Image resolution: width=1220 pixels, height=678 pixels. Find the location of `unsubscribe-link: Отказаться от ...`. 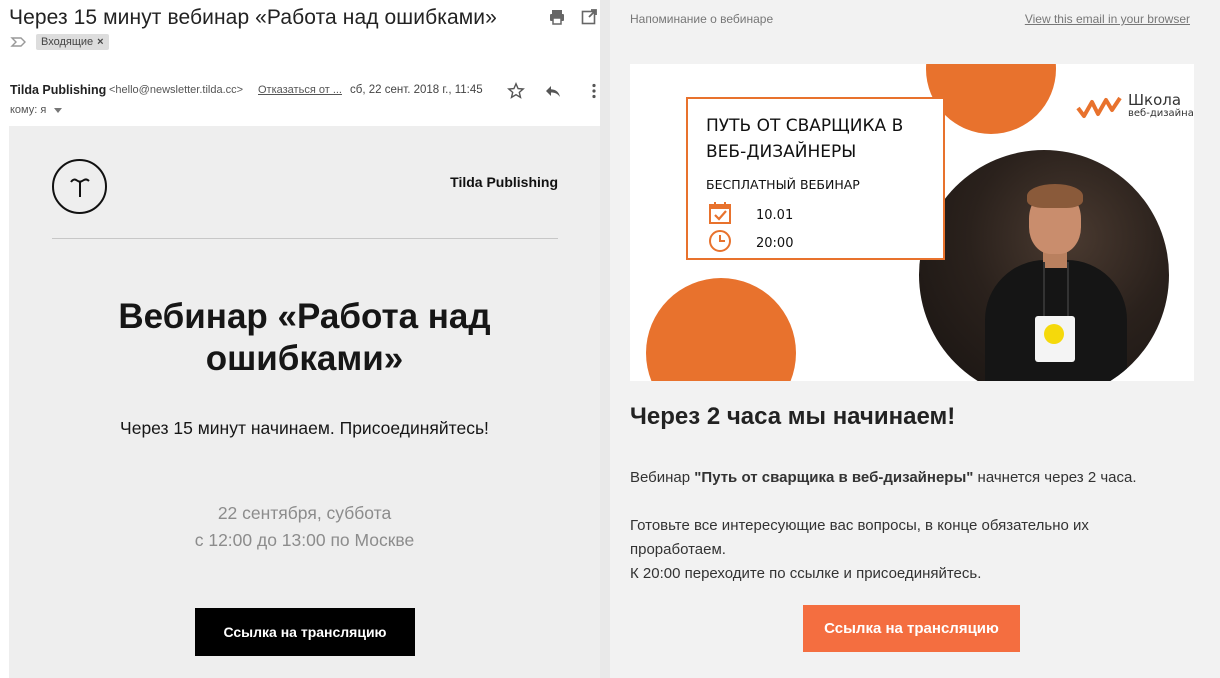

unsubscribe-link: Отказаться от ... is located at coordinates (300, 90).